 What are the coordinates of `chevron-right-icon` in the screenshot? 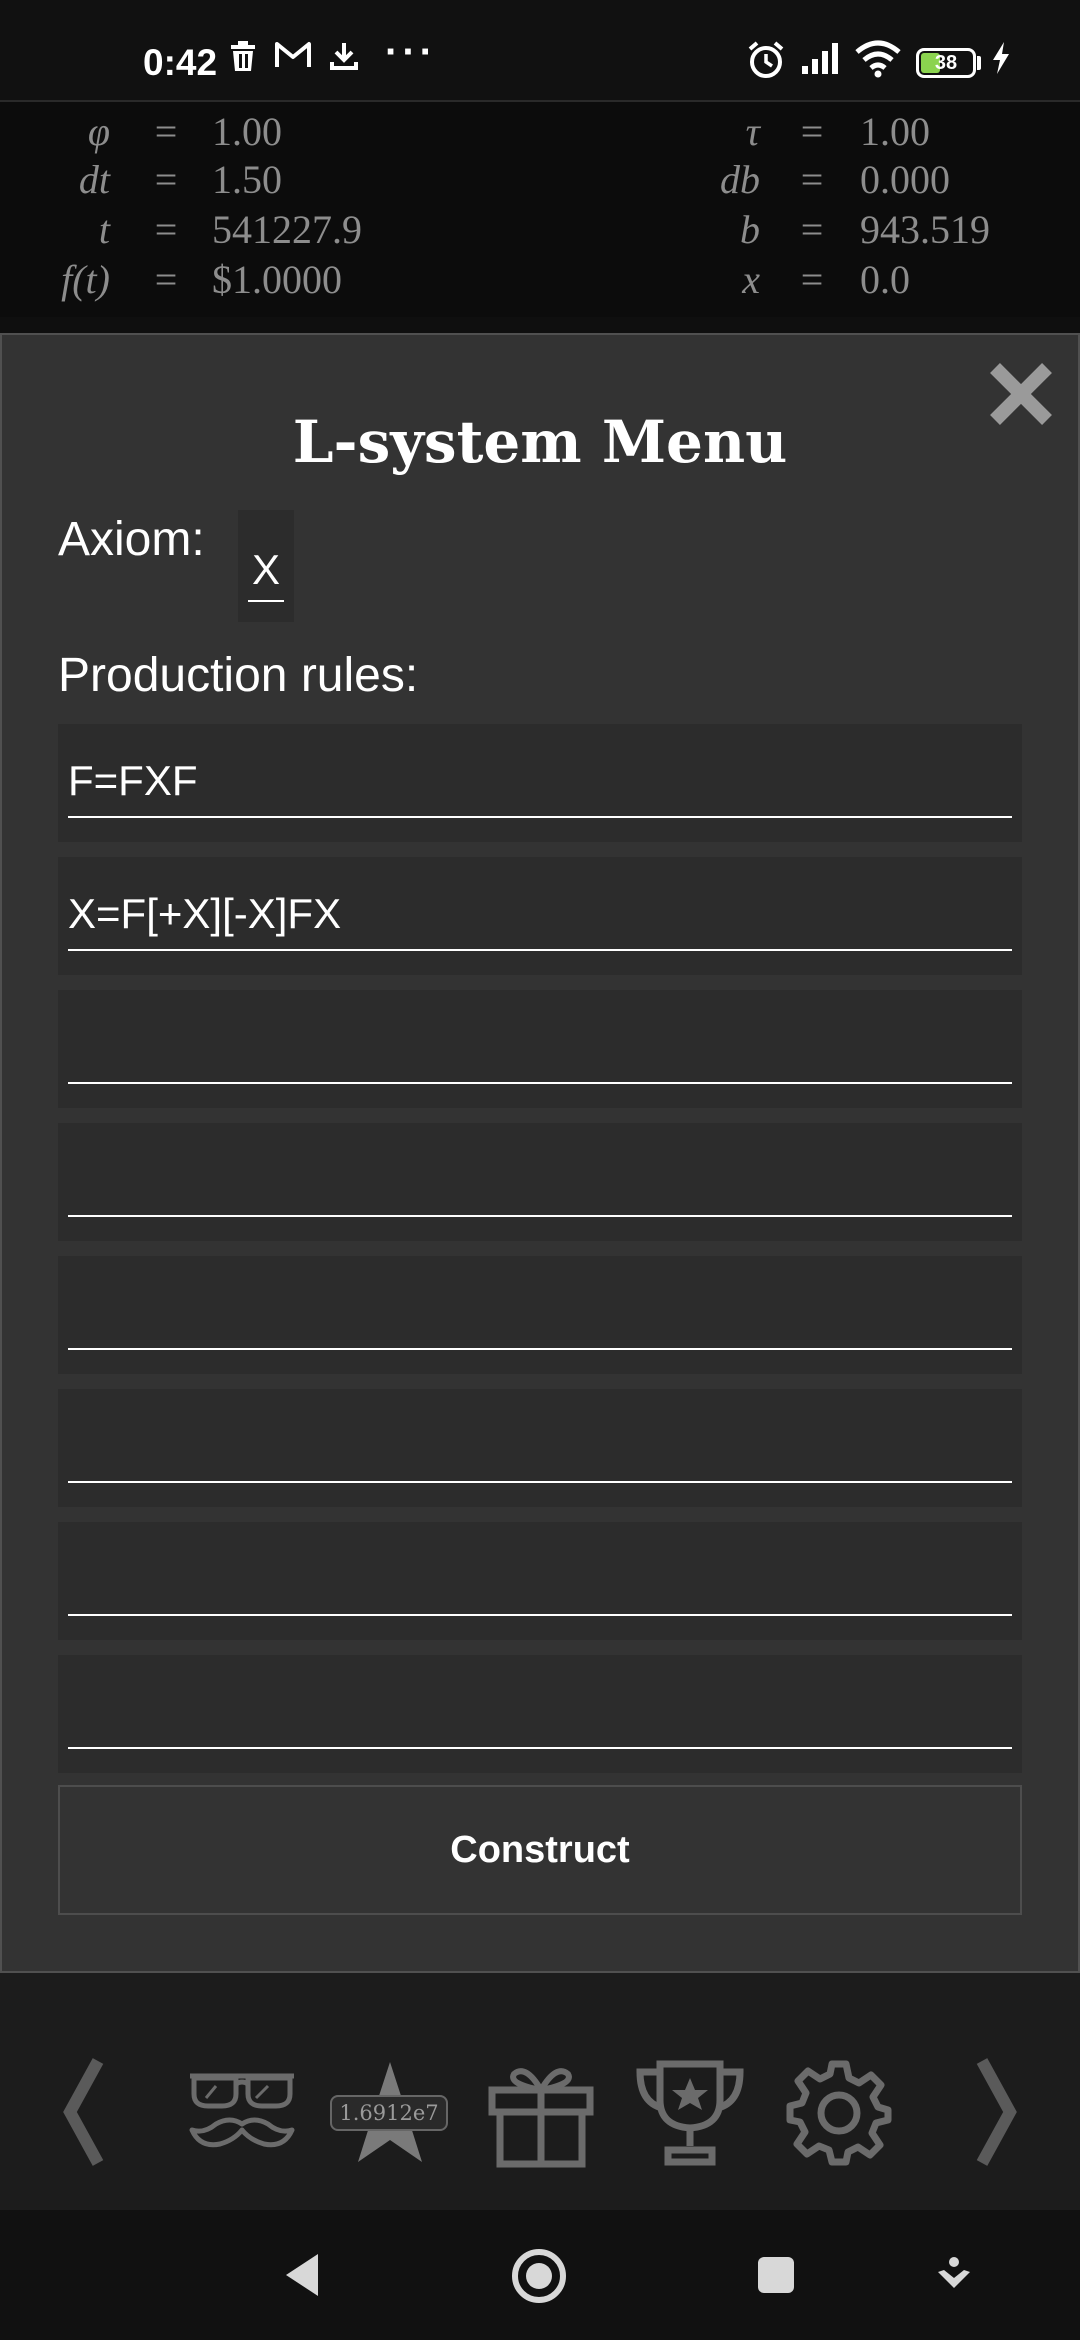 It's located at (997, 2112).